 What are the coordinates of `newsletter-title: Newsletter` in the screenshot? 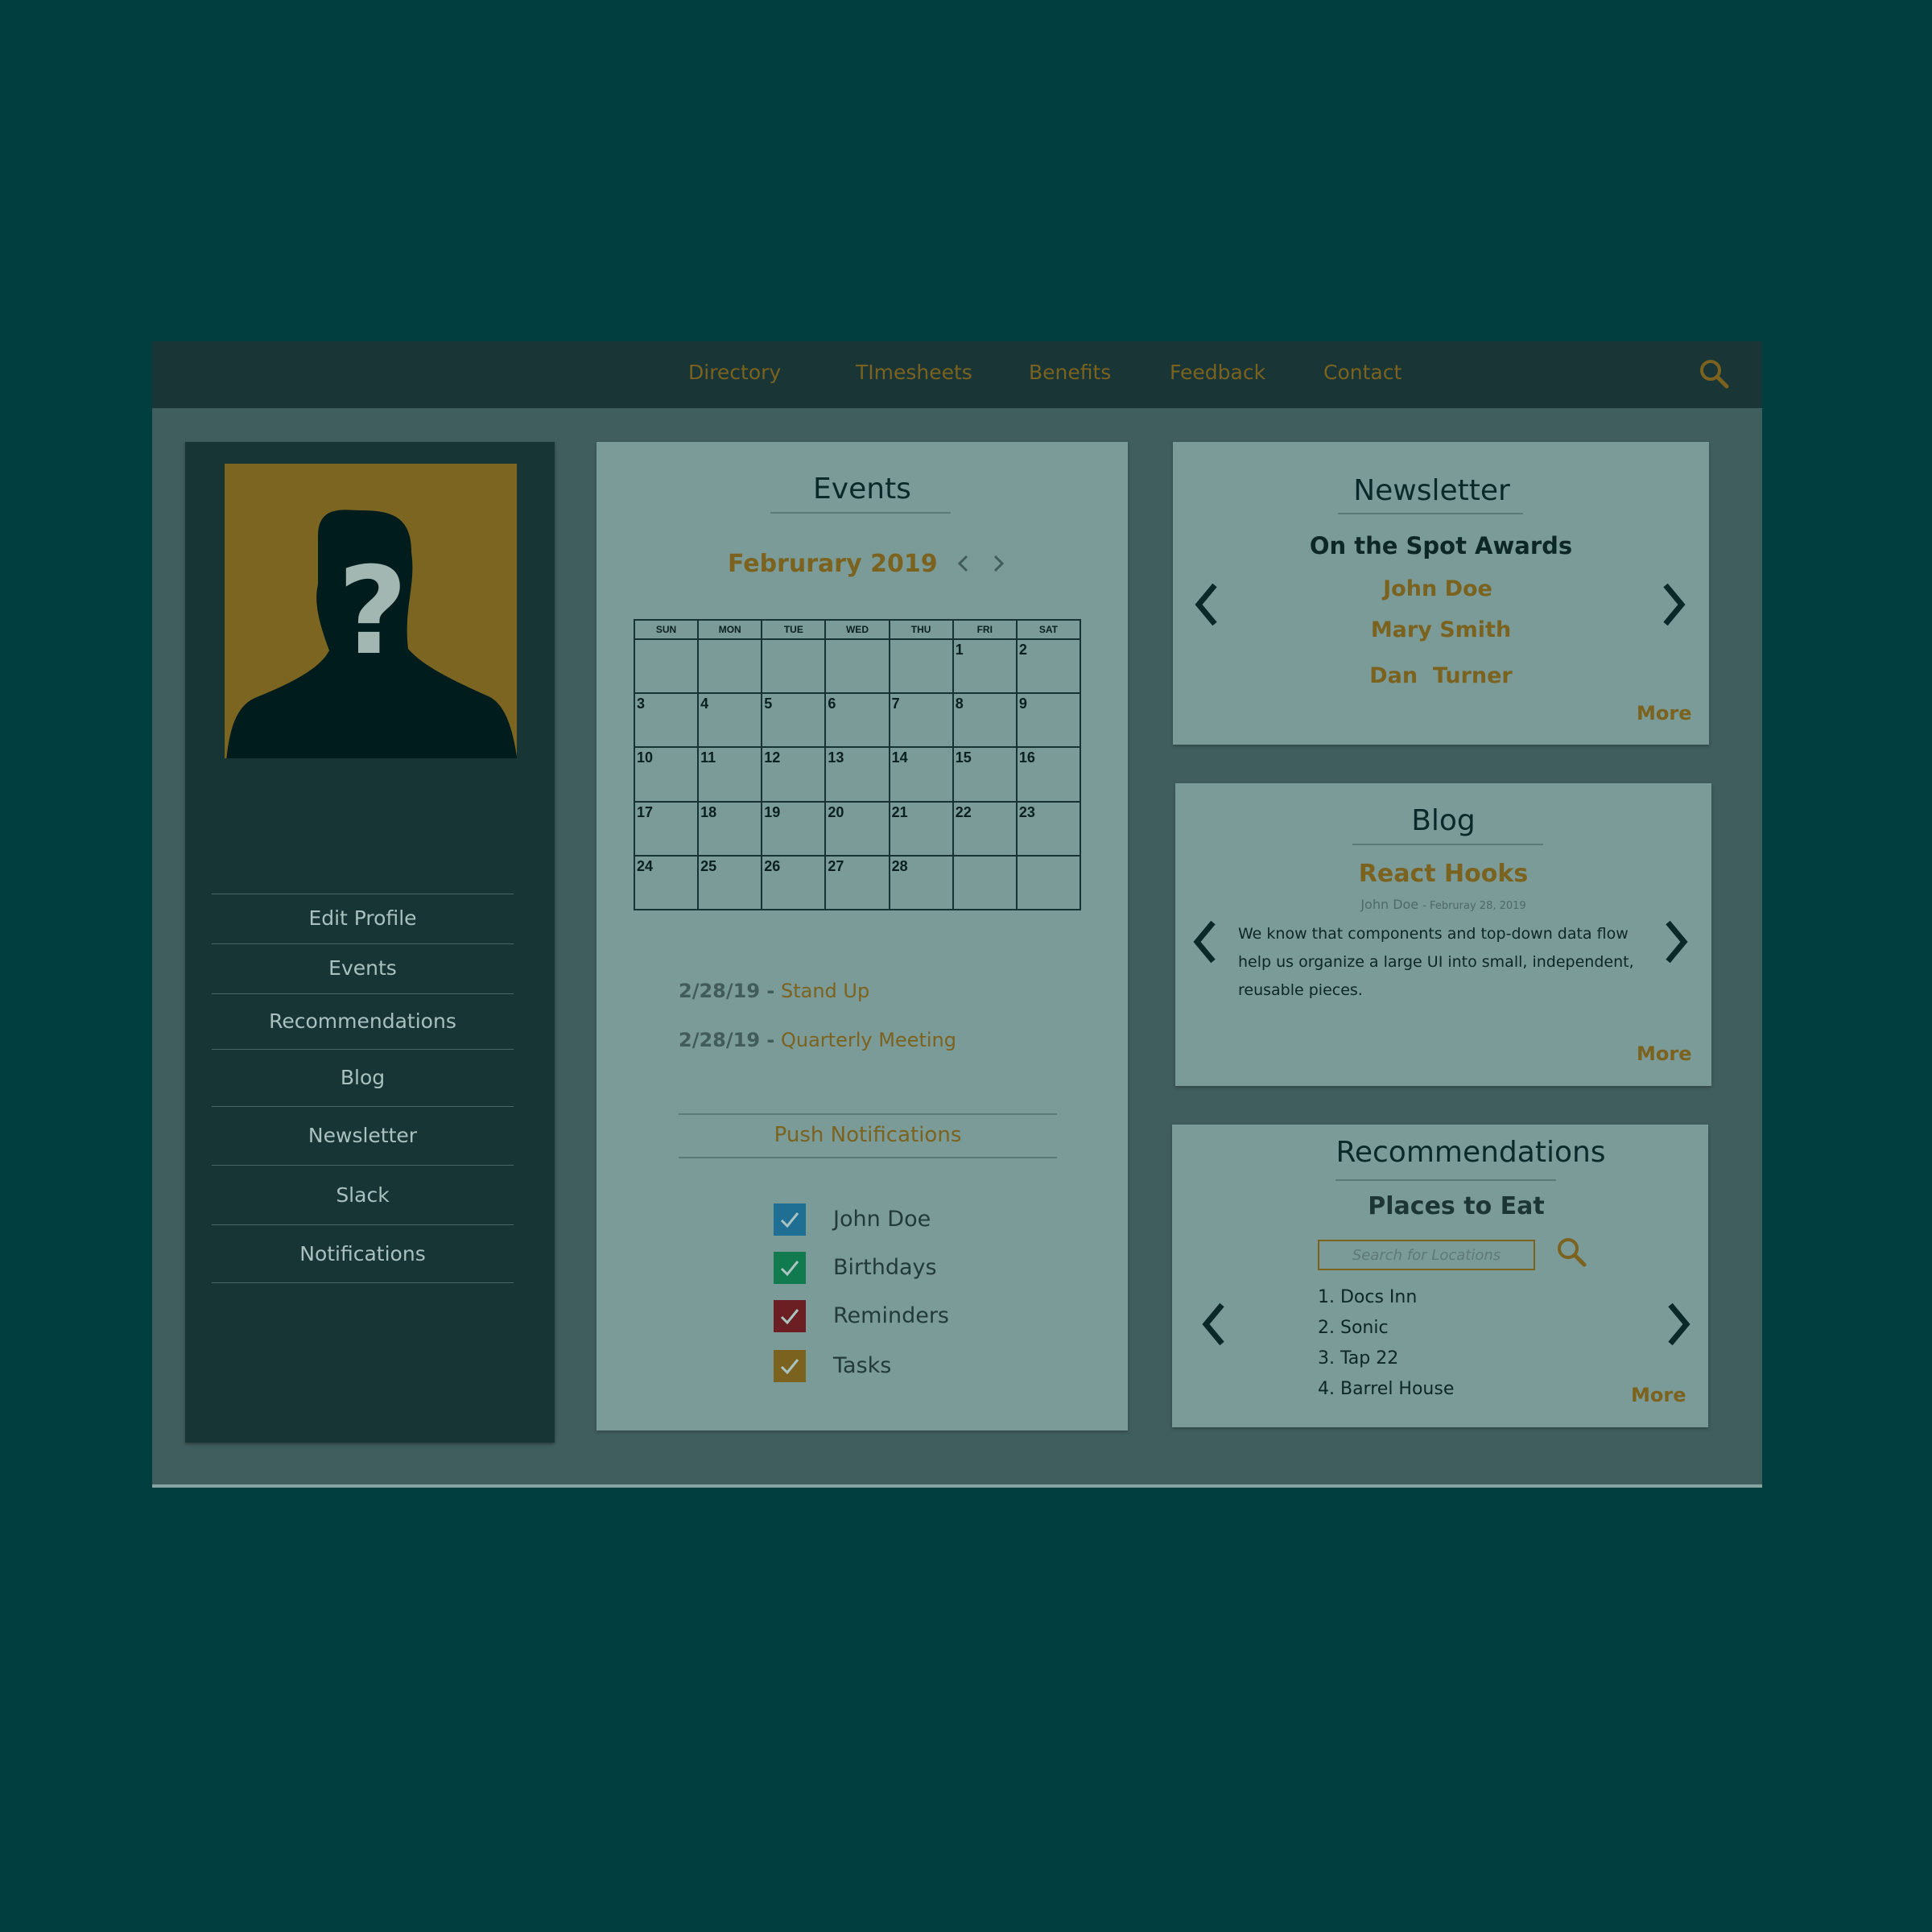 It's located at (1431, 490).